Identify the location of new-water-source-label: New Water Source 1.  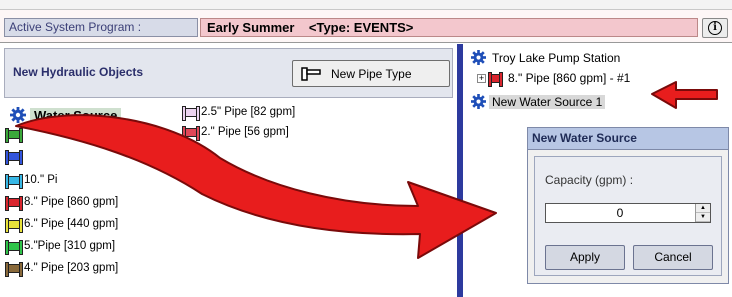
(547, 101).